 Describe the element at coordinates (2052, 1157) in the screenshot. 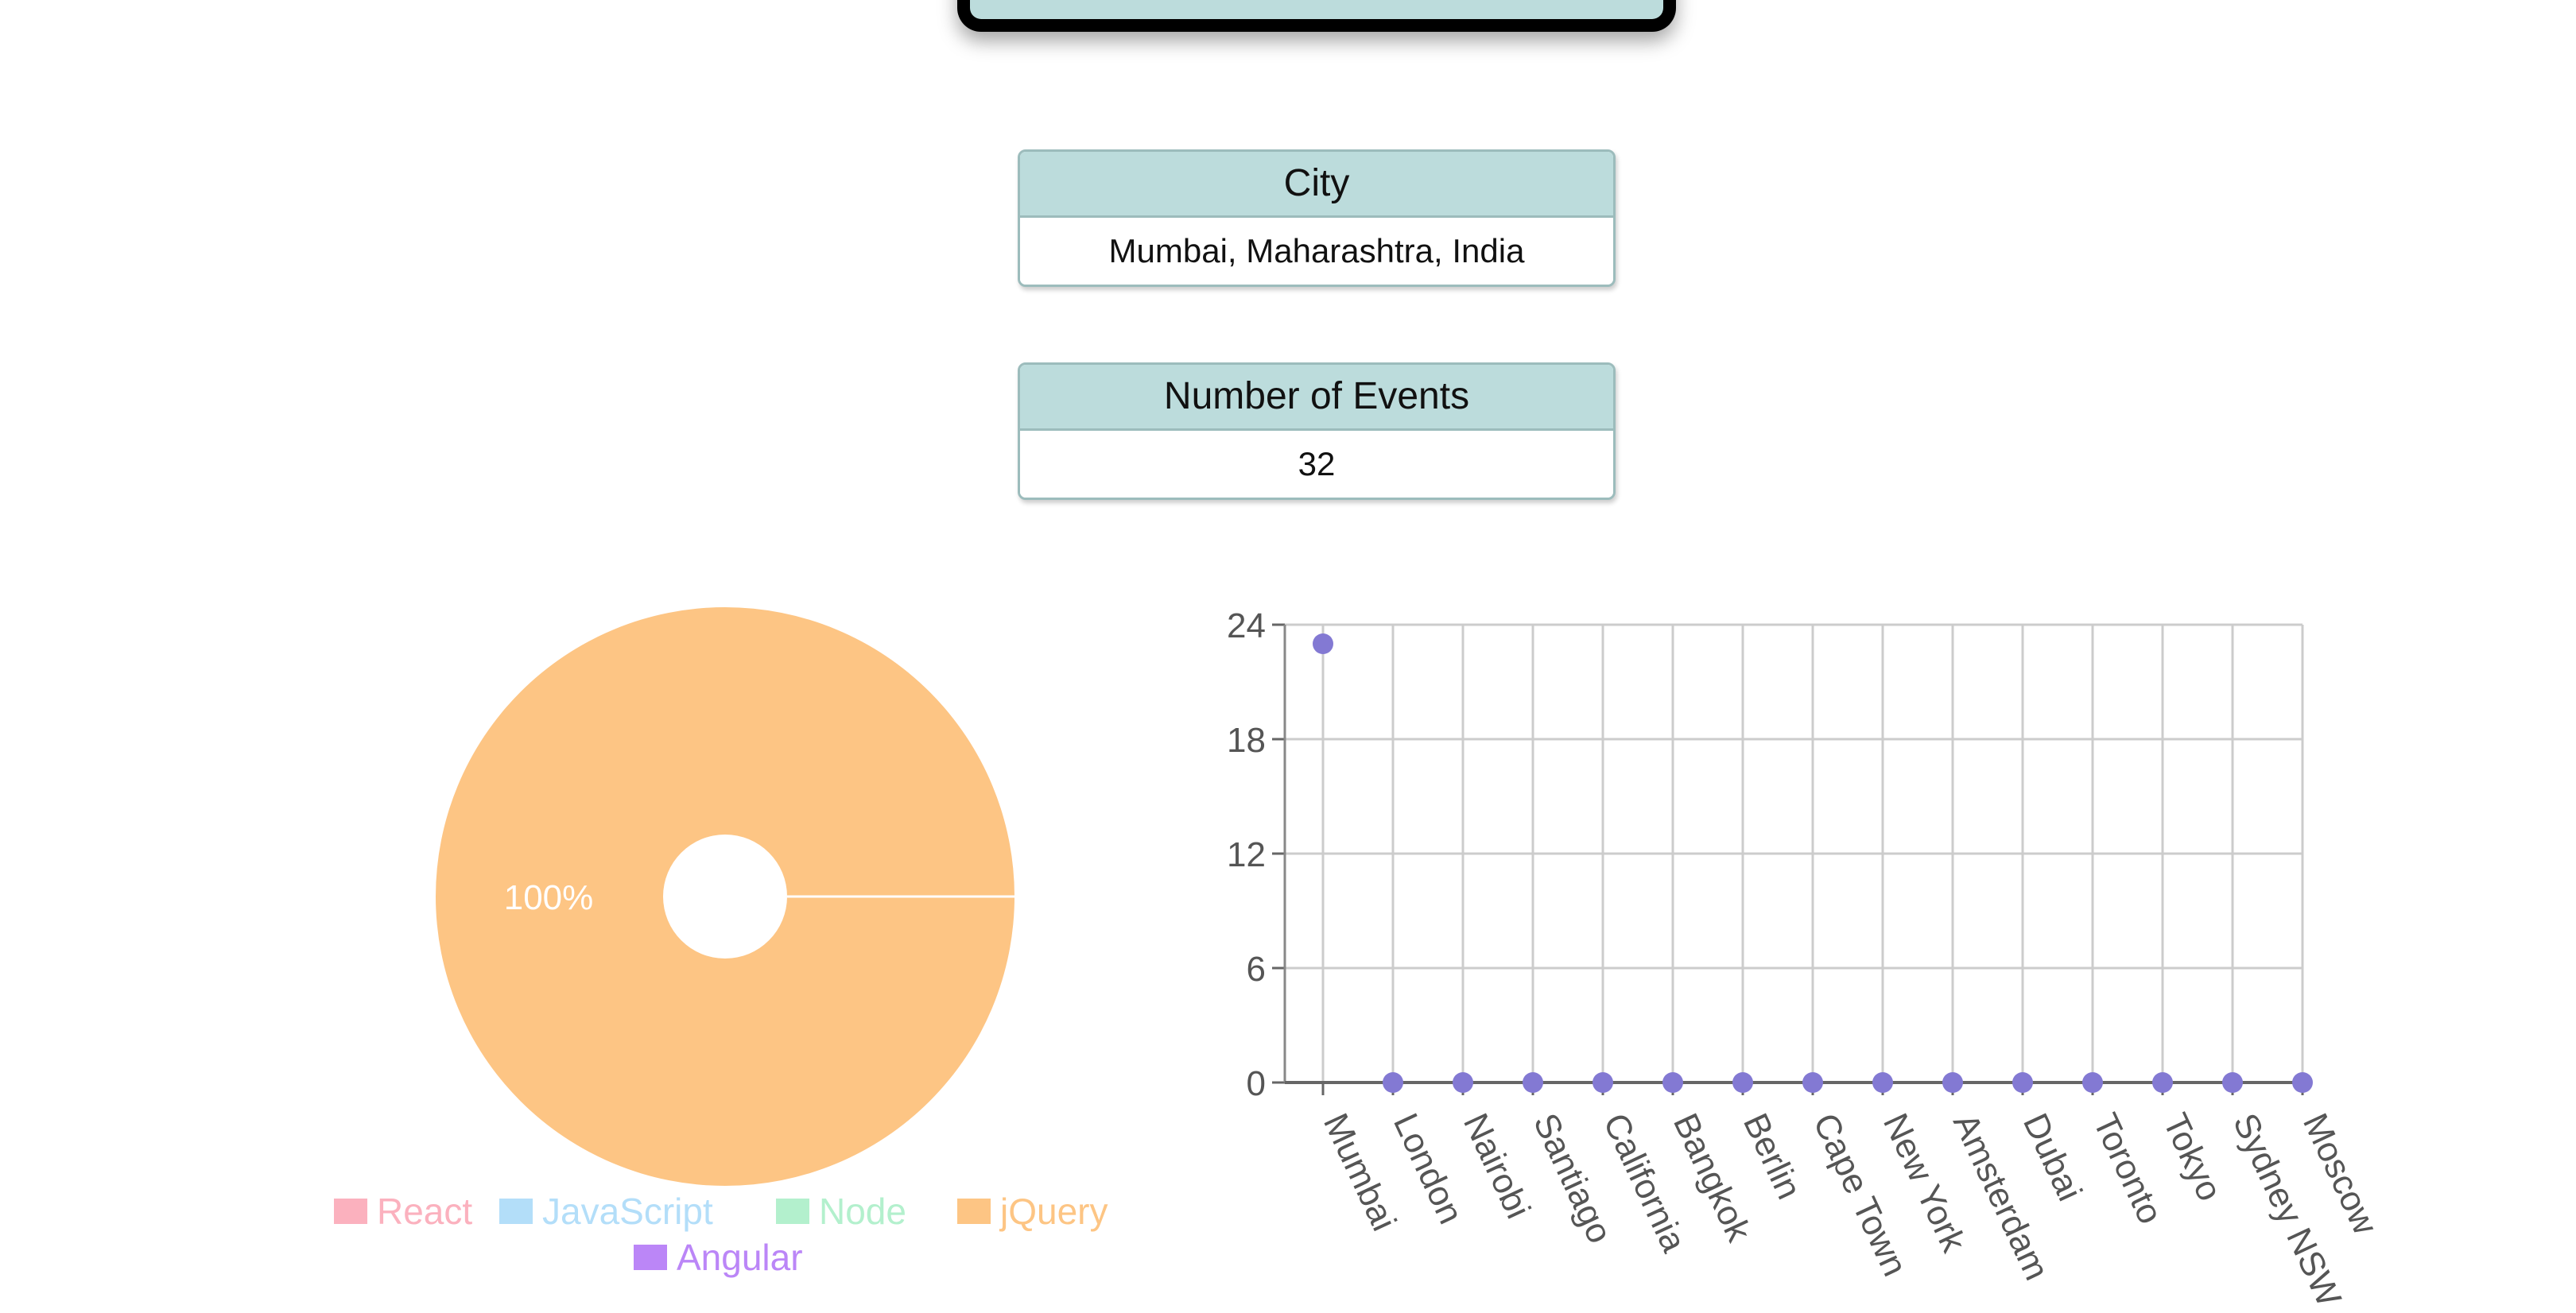

I see `x-tick-label: Dubai` at that location.